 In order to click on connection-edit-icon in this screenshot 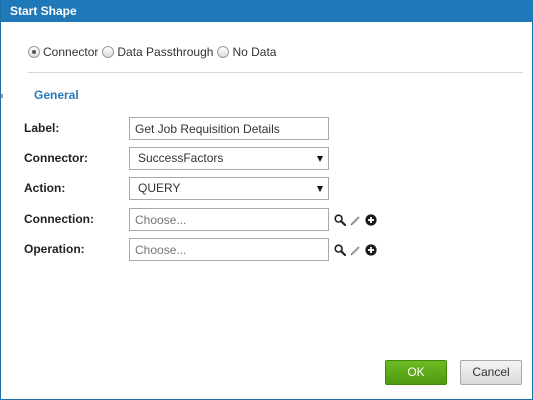, I will do `click(355, 220)`.